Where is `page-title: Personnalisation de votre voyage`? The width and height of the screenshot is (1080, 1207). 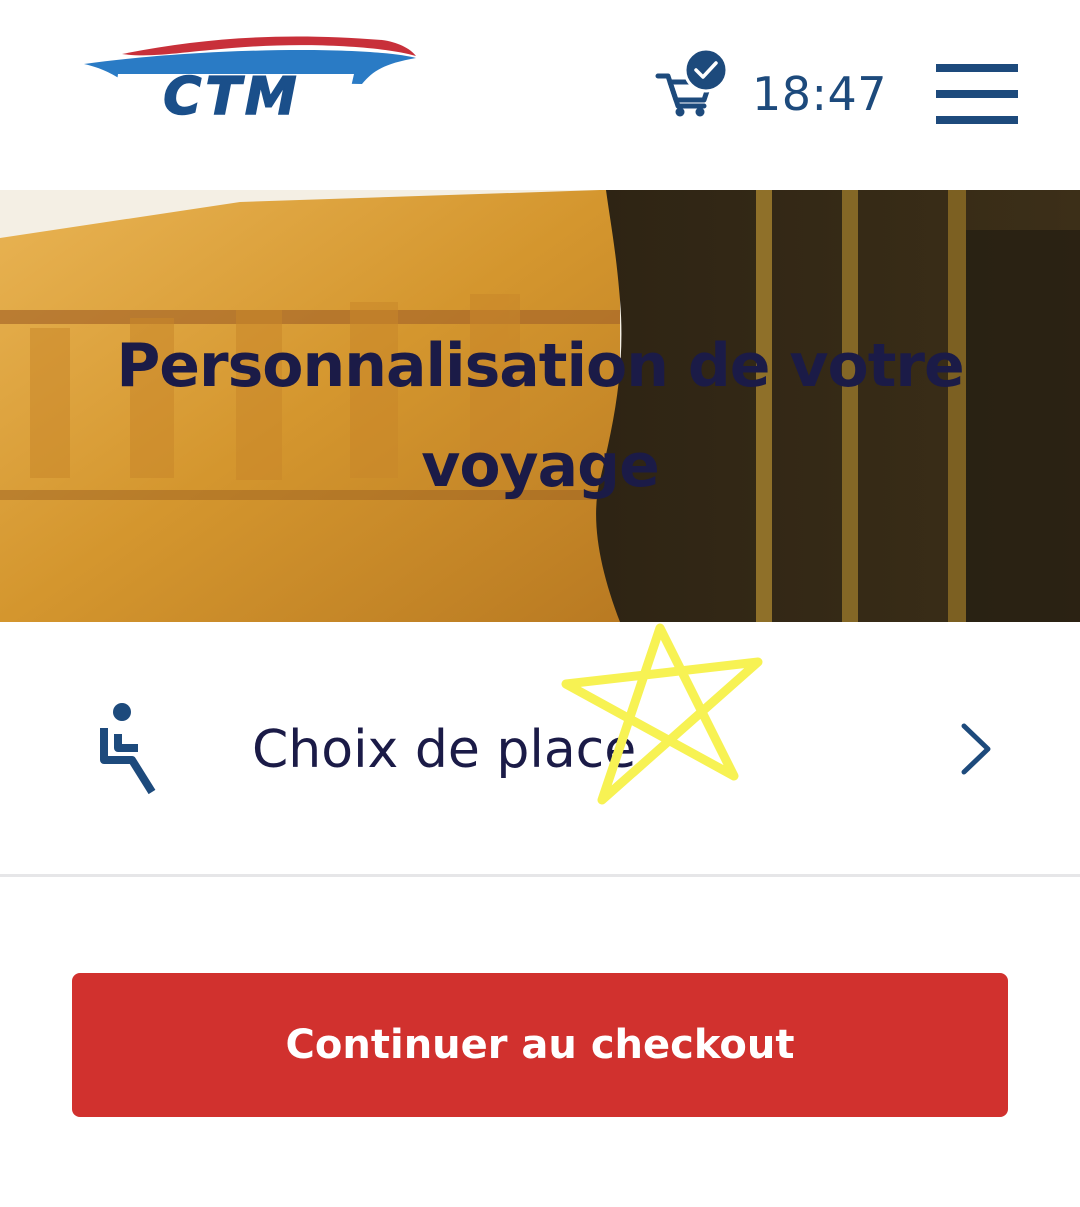
page-title: Personnalisation de votre voyage is located at coordinates (540, 416).